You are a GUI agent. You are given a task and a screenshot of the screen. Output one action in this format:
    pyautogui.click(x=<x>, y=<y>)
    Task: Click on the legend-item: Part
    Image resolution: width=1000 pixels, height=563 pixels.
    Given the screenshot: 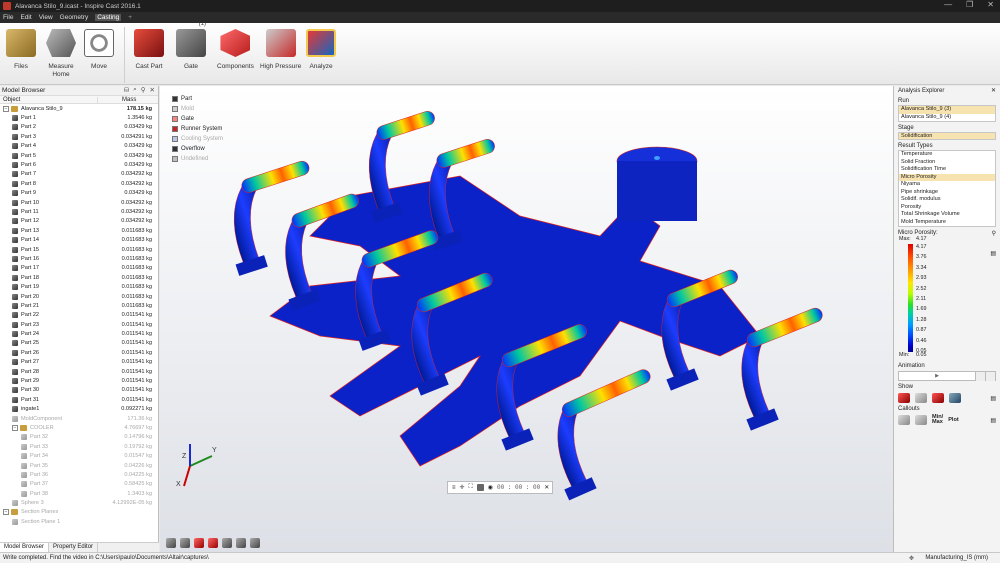 What is the action you would take?
    pyautogui.click(x=197, y=99)
    